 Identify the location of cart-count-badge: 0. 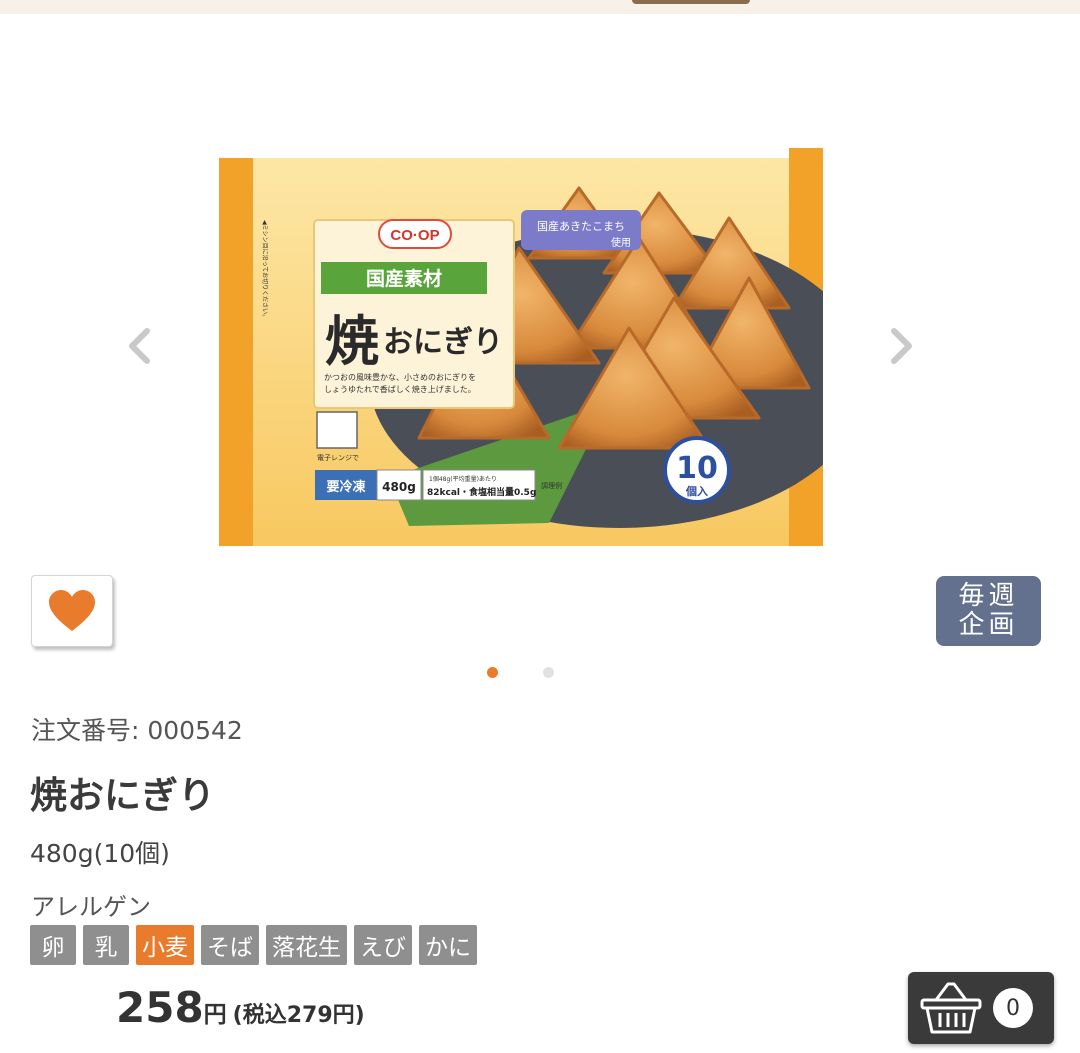
(1013, 1008).